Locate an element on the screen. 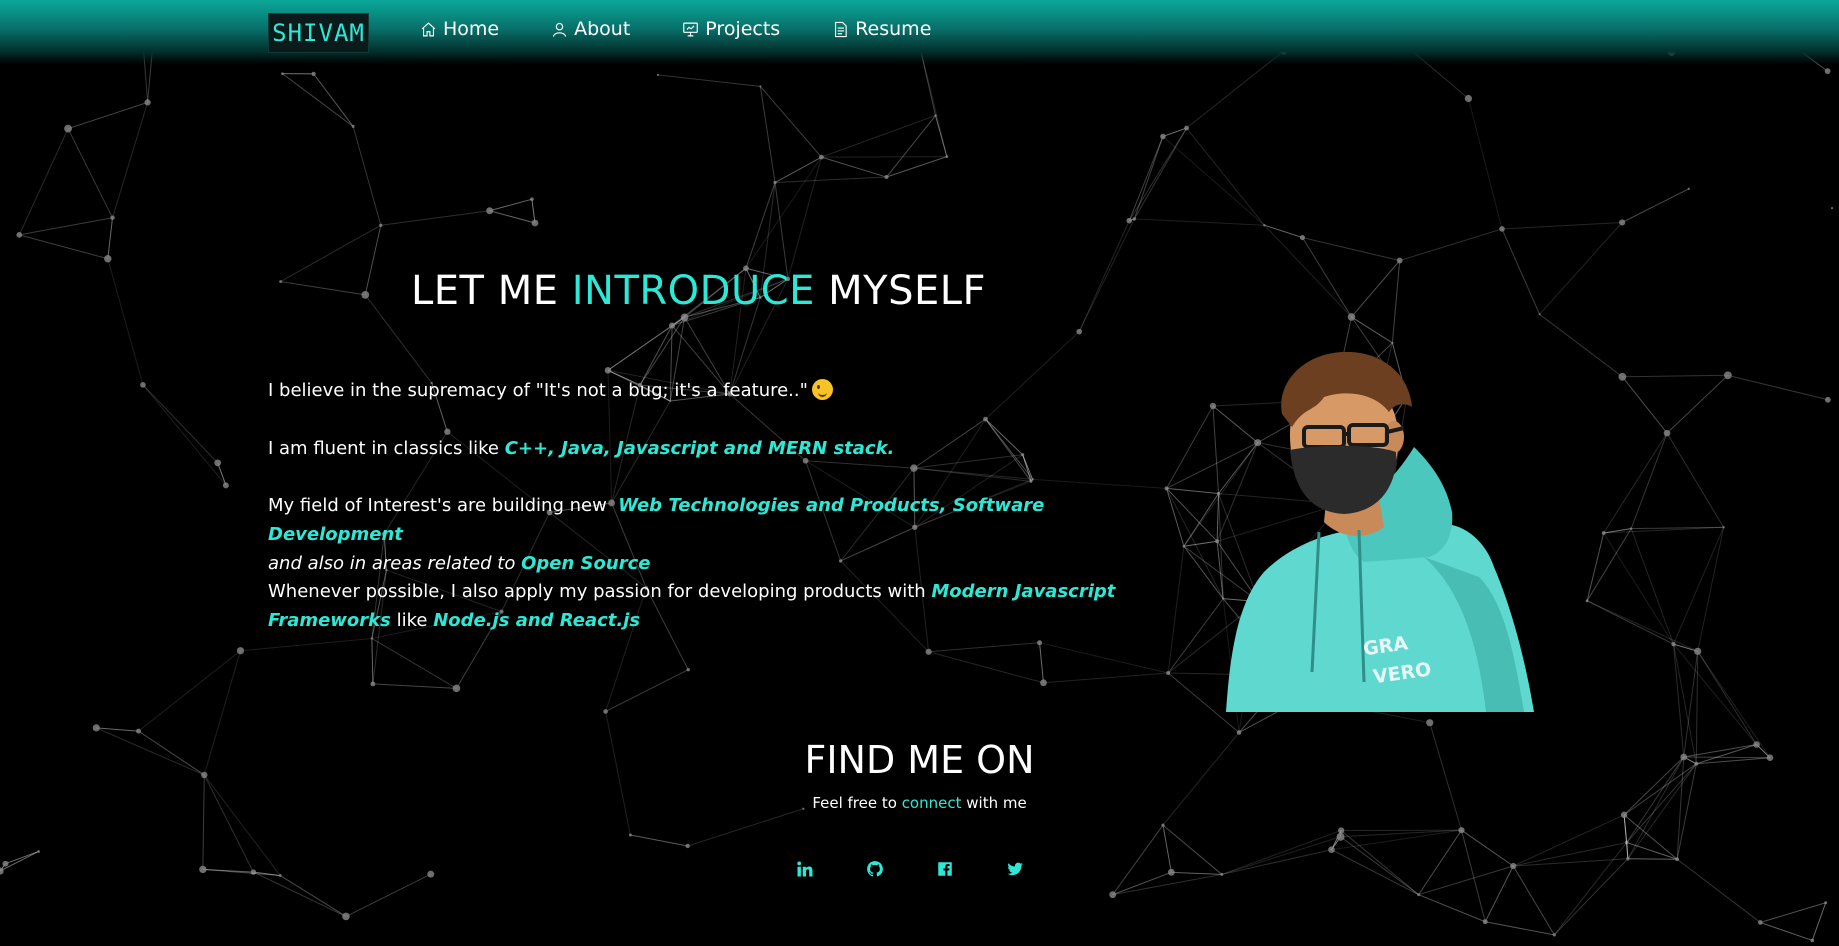  nav-menu: Home About Projects Resume is located at coordinates (701, 29).